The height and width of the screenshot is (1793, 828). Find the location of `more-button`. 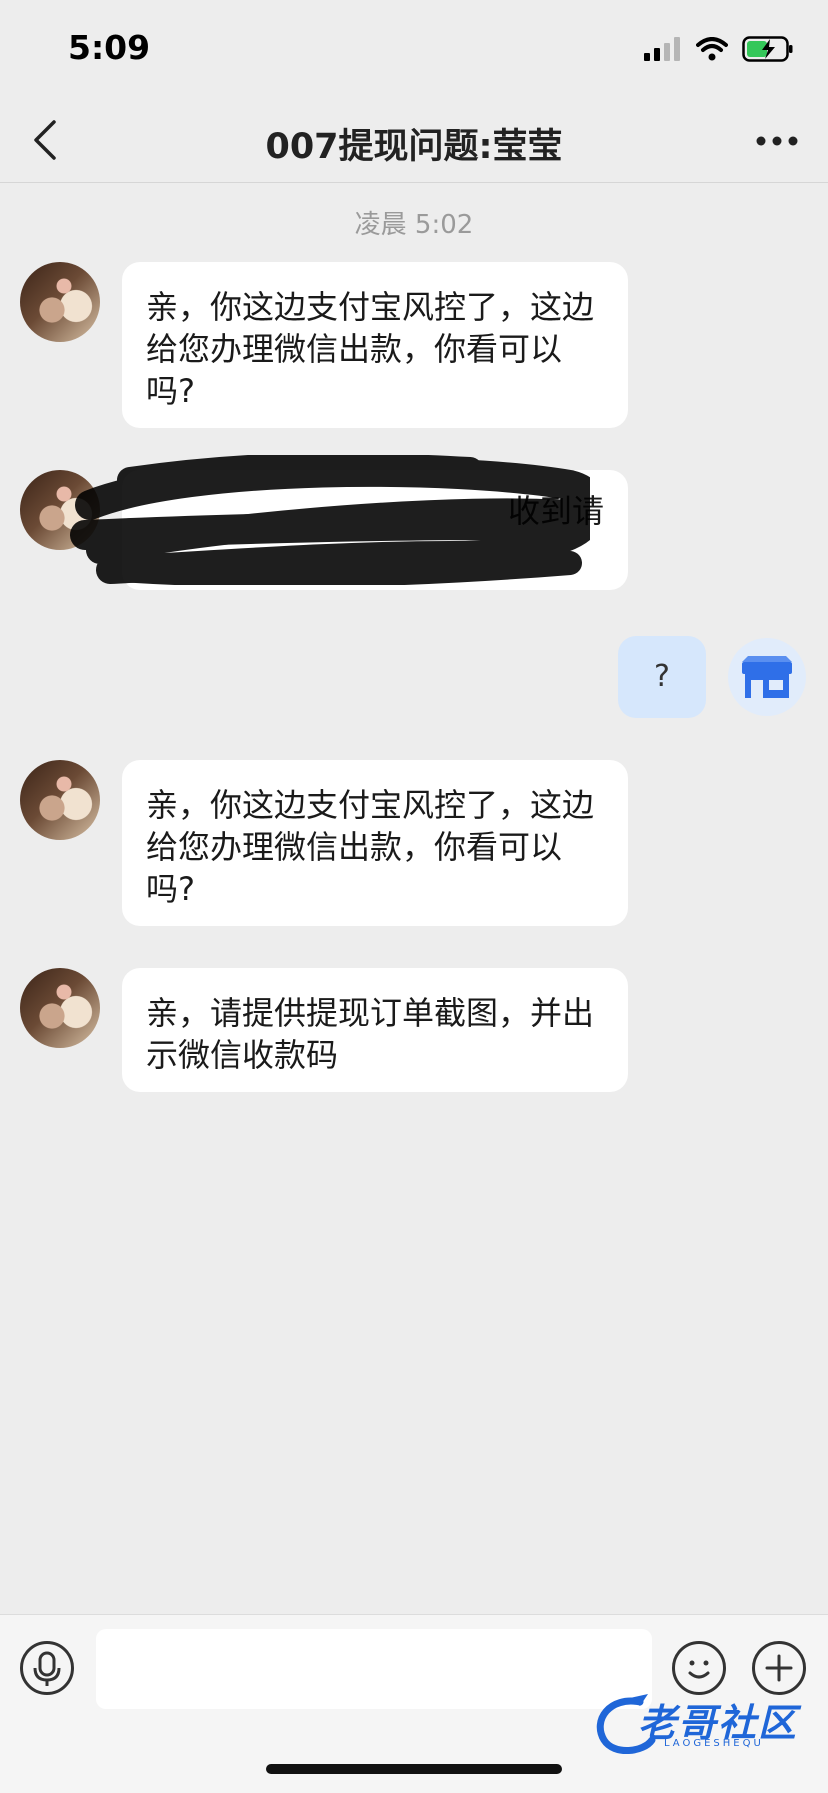

more-button is located at coordinates (777, 141).